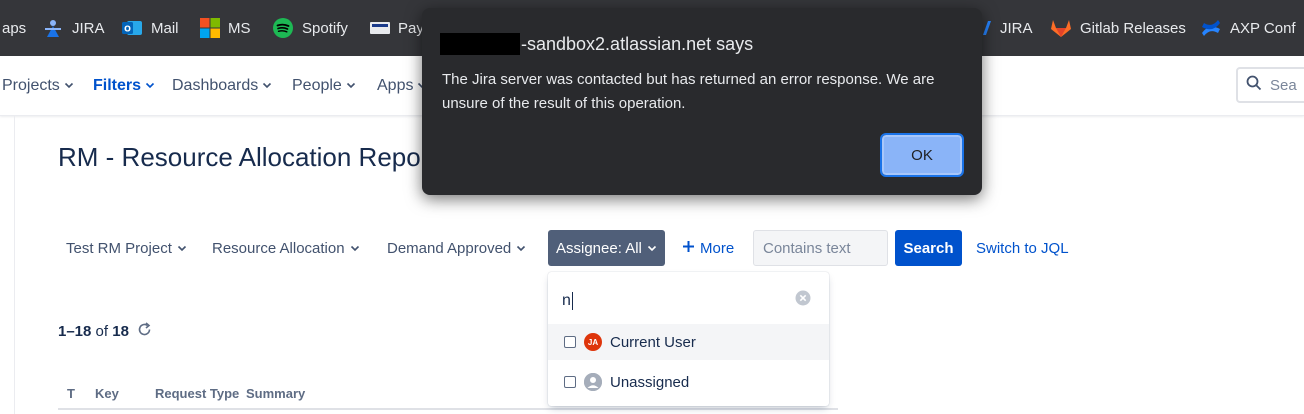  I want to click on nav-filters: Filters, so click(124, 86).